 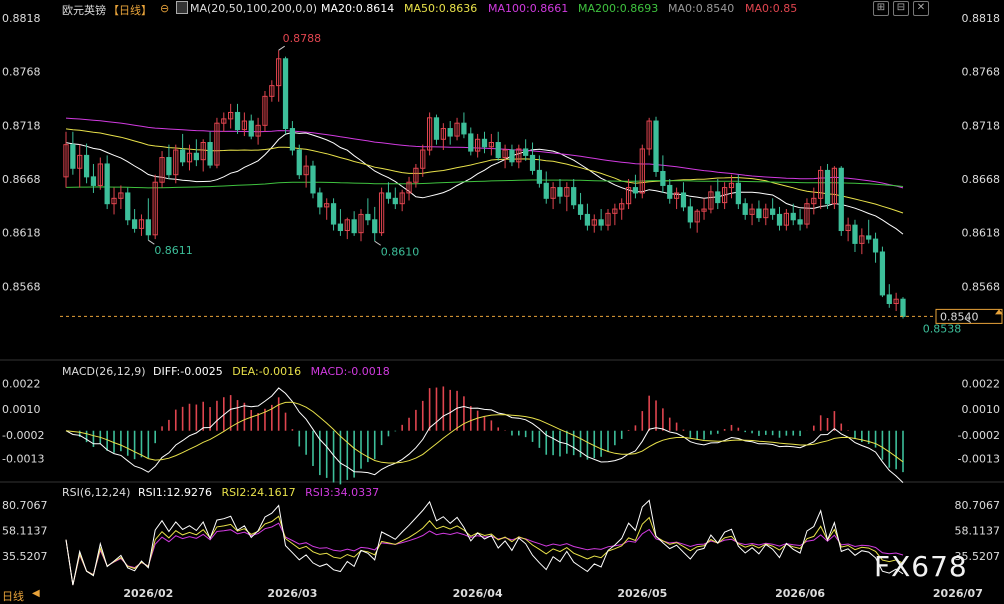 What do you see at coordinates (981, 383) in the screenshot?
I see `macd-axis-tick: 0.0022` at bounding box center [981, 383].